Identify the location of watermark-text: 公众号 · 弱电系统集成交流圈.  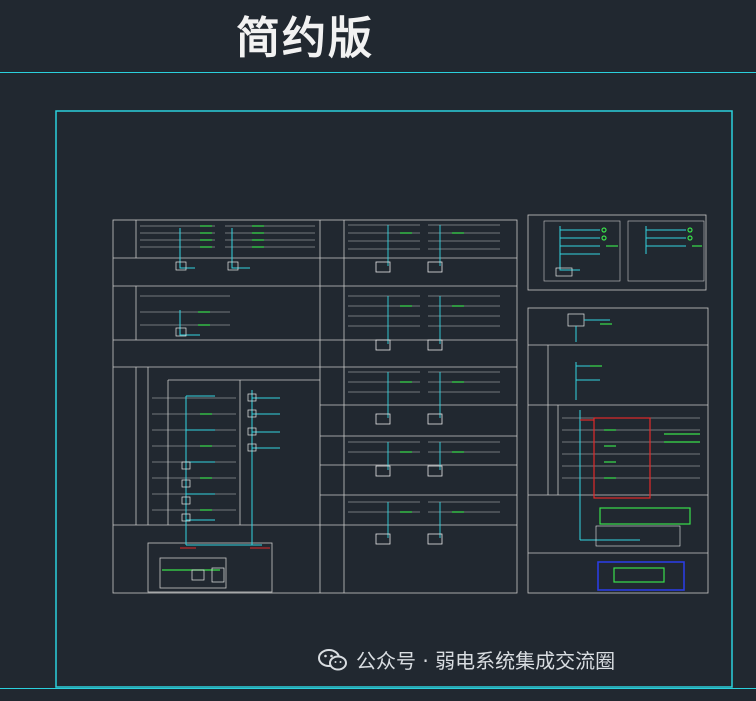
(486, 661).